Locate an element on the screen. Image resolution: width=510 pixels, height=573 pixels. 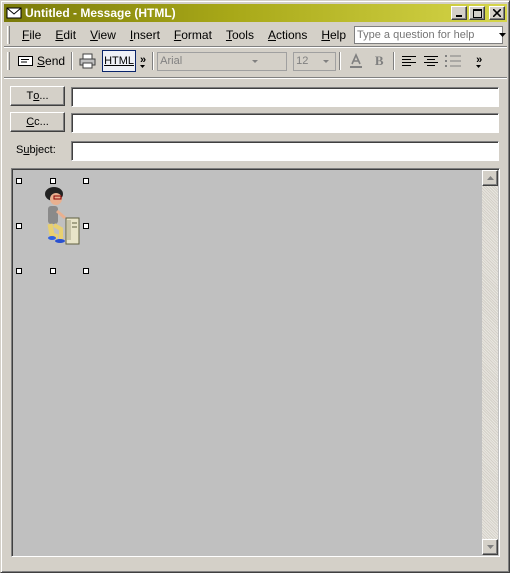
vertical-scrollbar is located at coordinates (490, 362).